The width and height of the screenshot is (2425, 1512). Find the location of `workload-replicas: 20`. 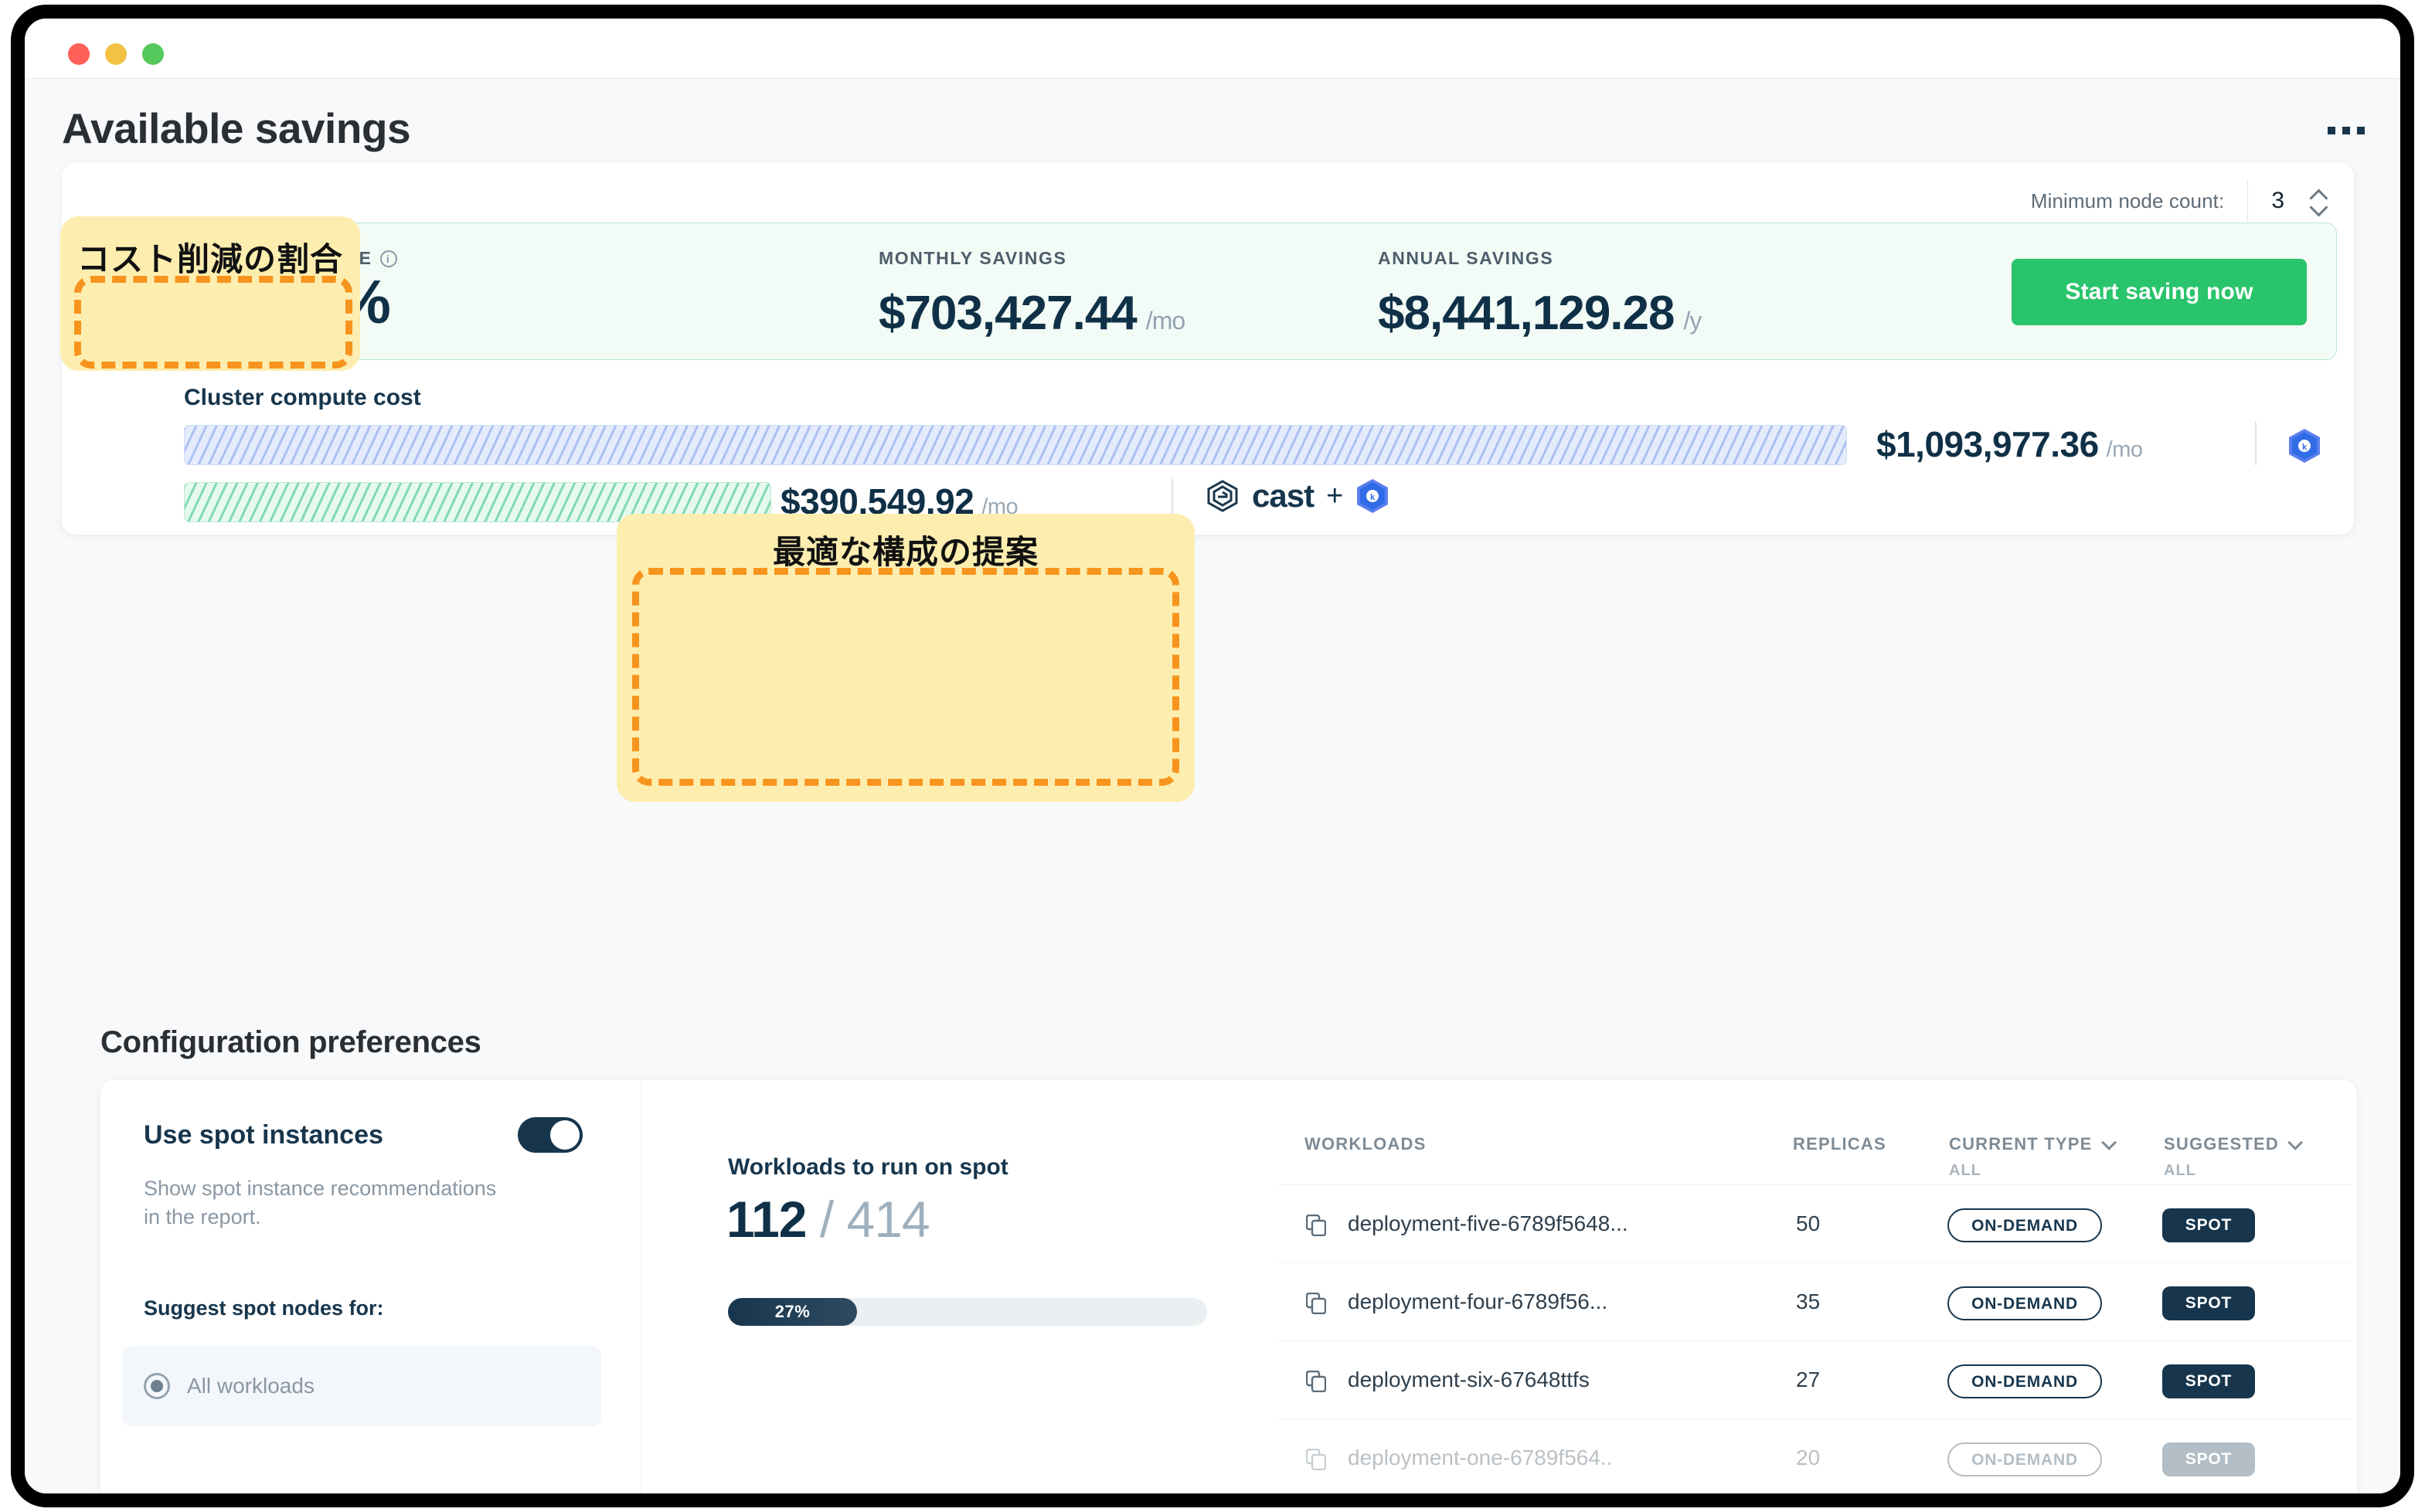

workload-replicas: 20 is located at coordinates (1808, 1458).